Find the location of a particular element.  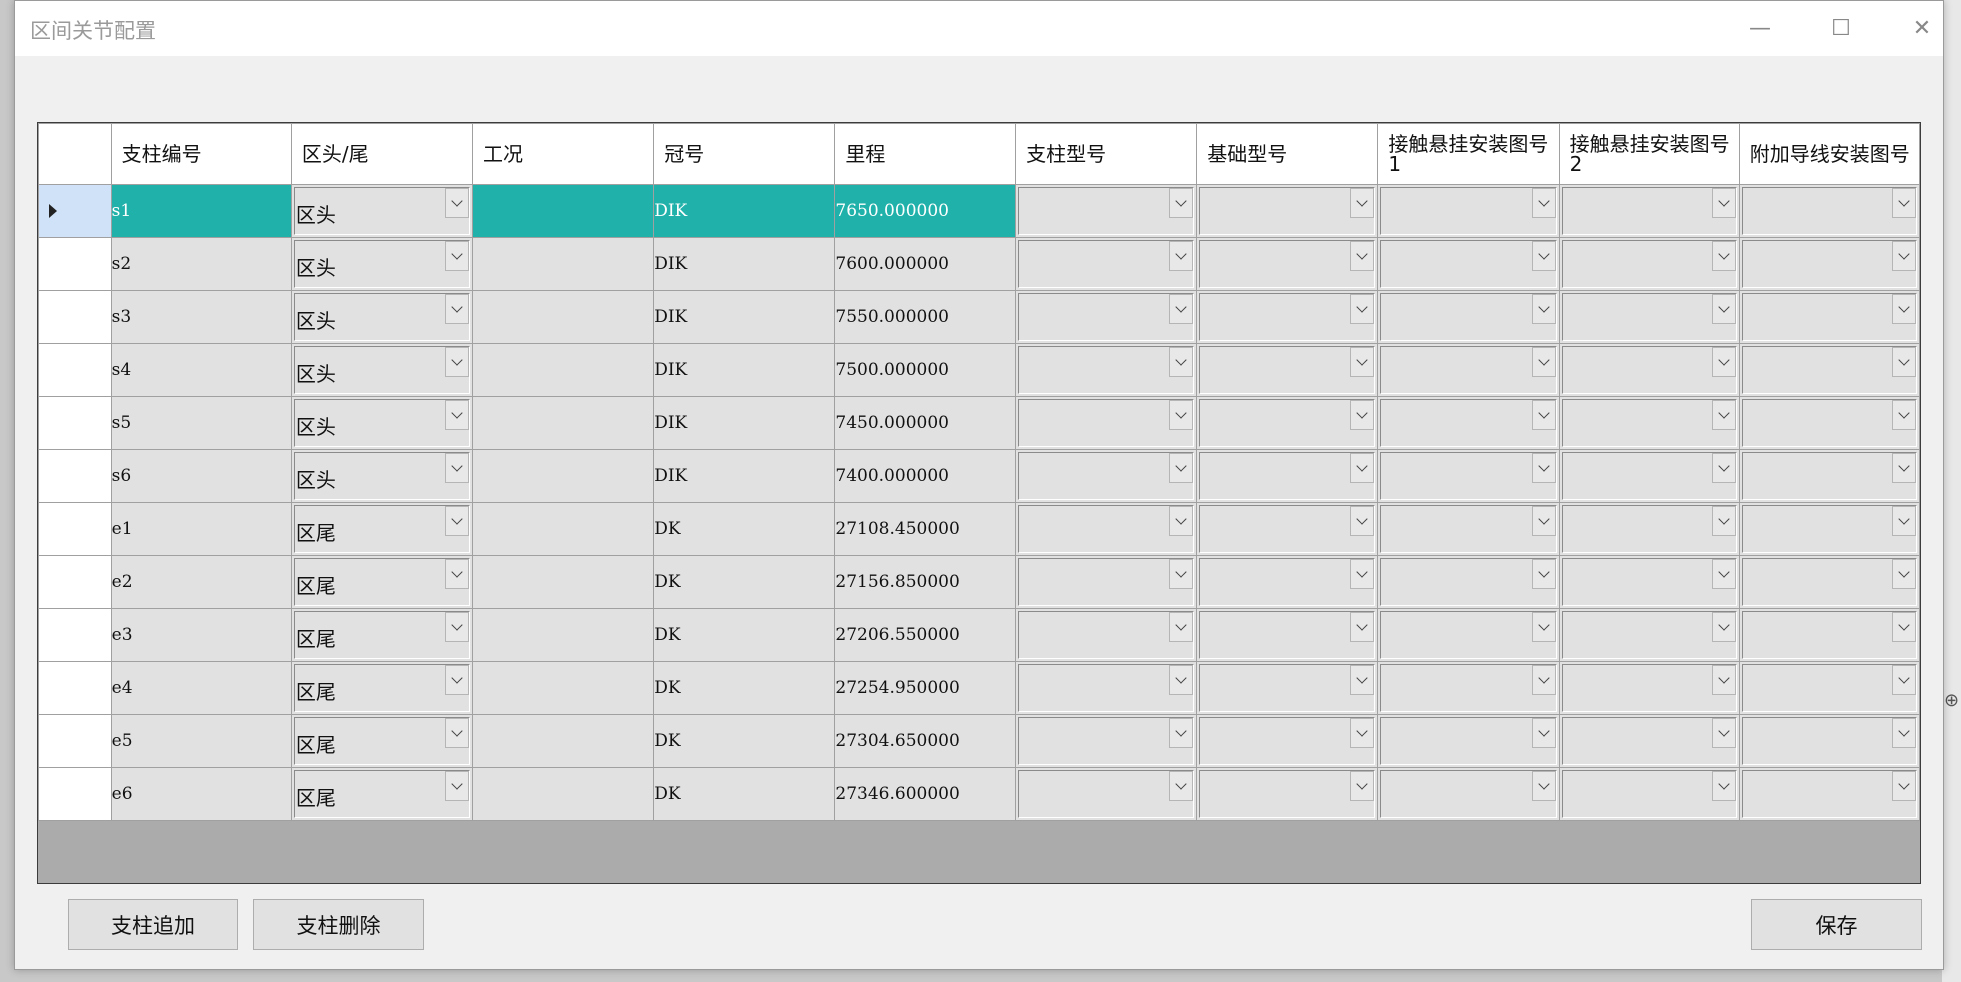

minimize-icon: — is located at coordinates (1760, 28).